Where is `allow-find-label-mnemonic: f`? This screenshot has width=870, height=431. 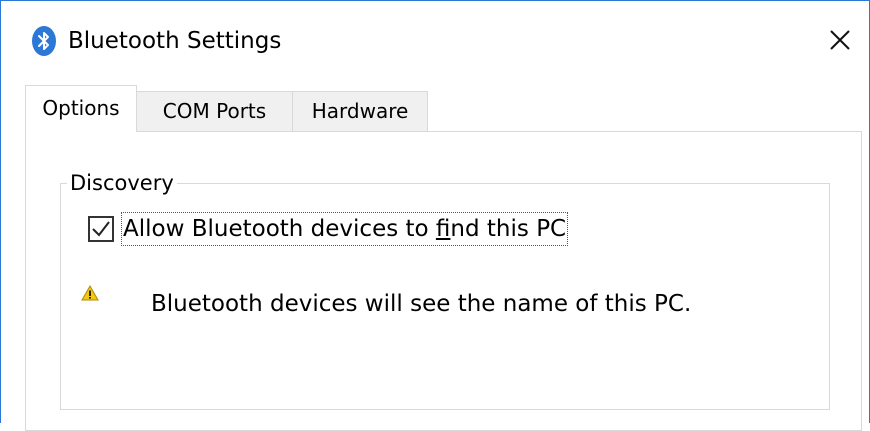
allow-find-label-mnemonic: f is located at coordinates (443, 229).